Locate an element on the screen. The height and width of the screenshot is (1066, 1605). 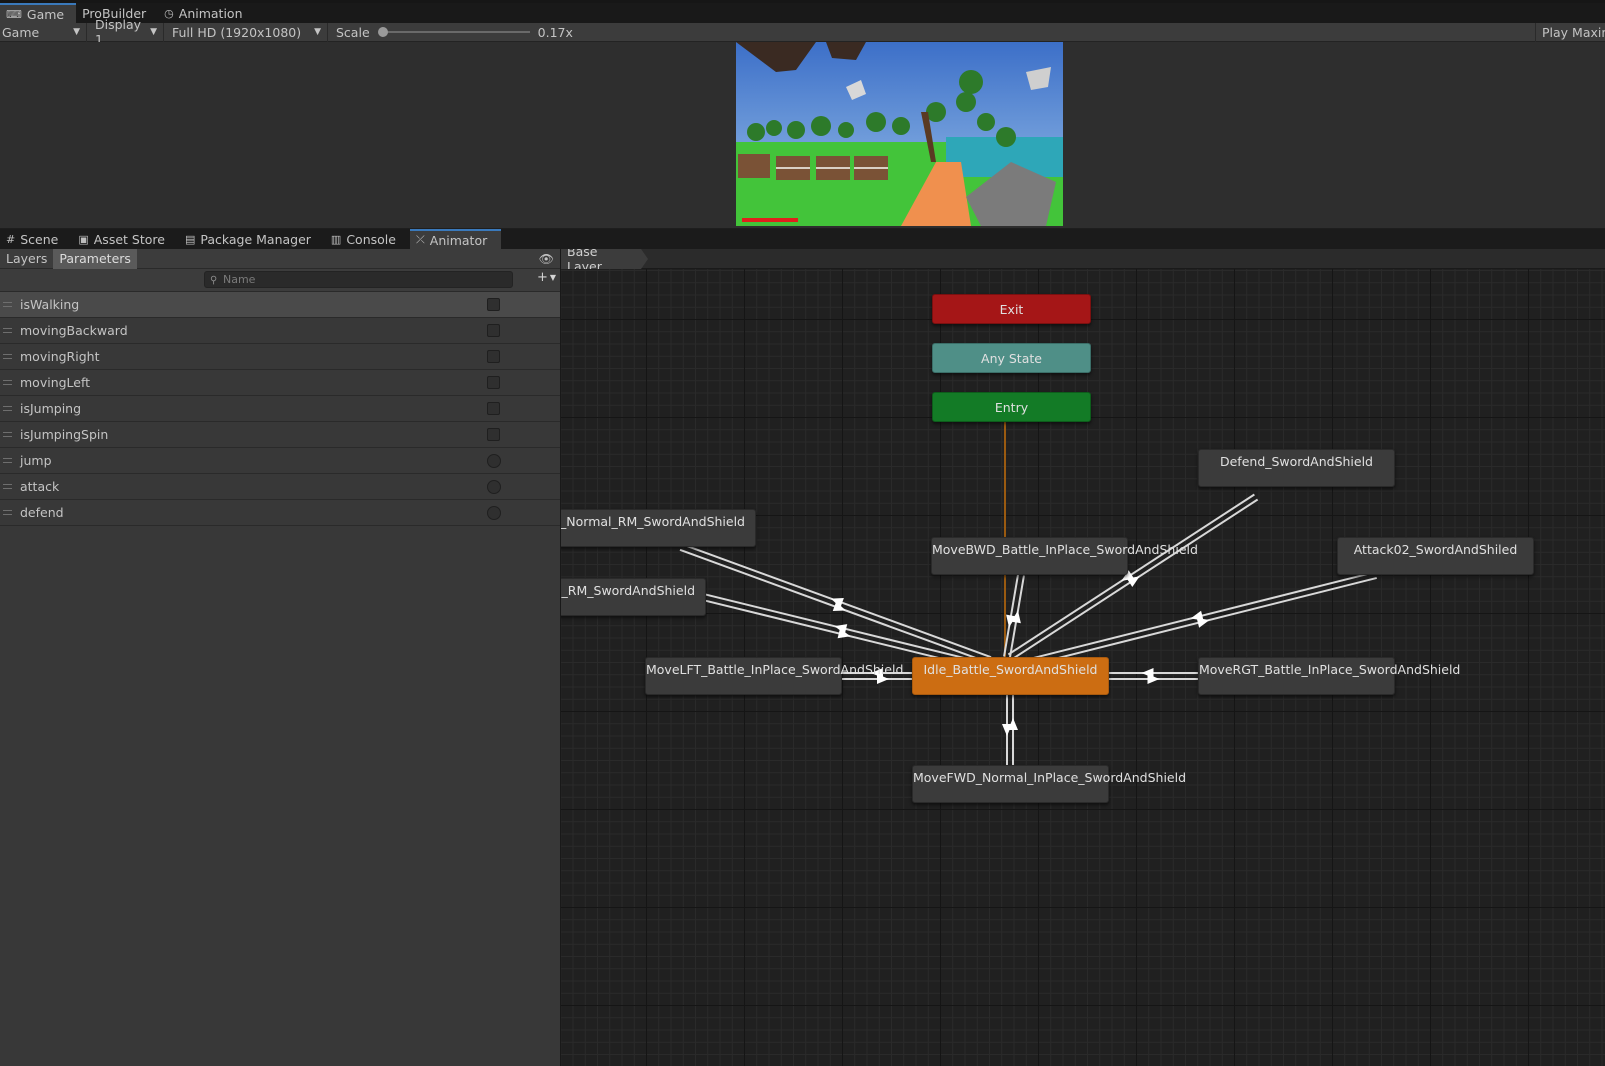
state-label: Exit is located at coordinates (1011, 309).